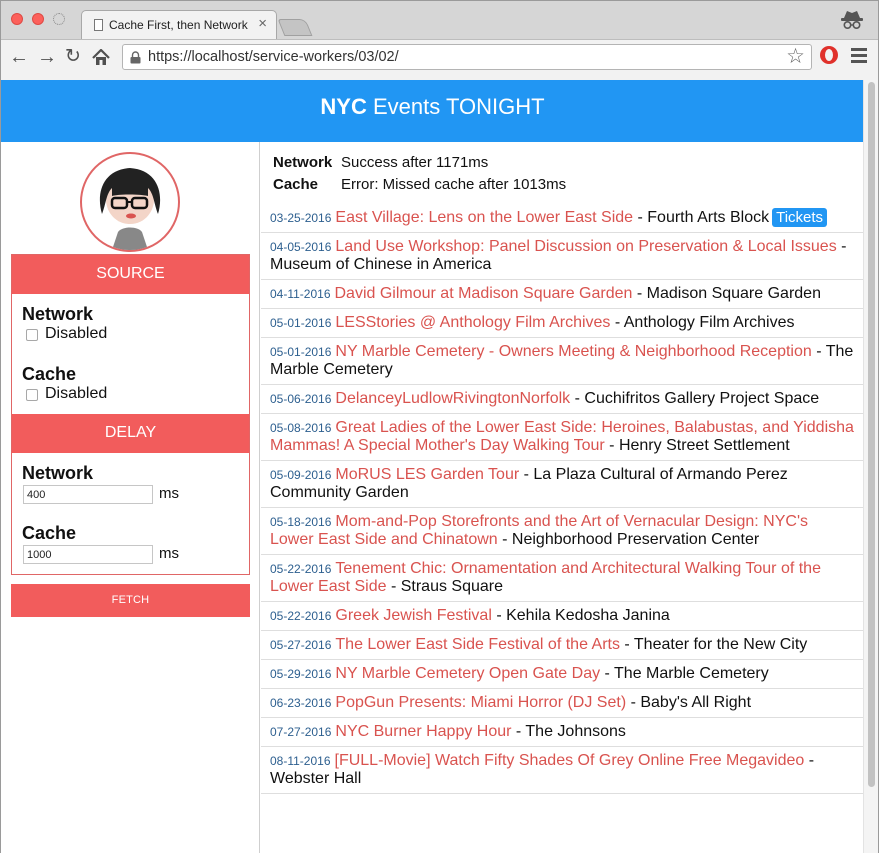  What do you see at coordinates (262, 24) in the screenshot?
I see `tab-close-icon: ×` at bounding box center [262, 24].